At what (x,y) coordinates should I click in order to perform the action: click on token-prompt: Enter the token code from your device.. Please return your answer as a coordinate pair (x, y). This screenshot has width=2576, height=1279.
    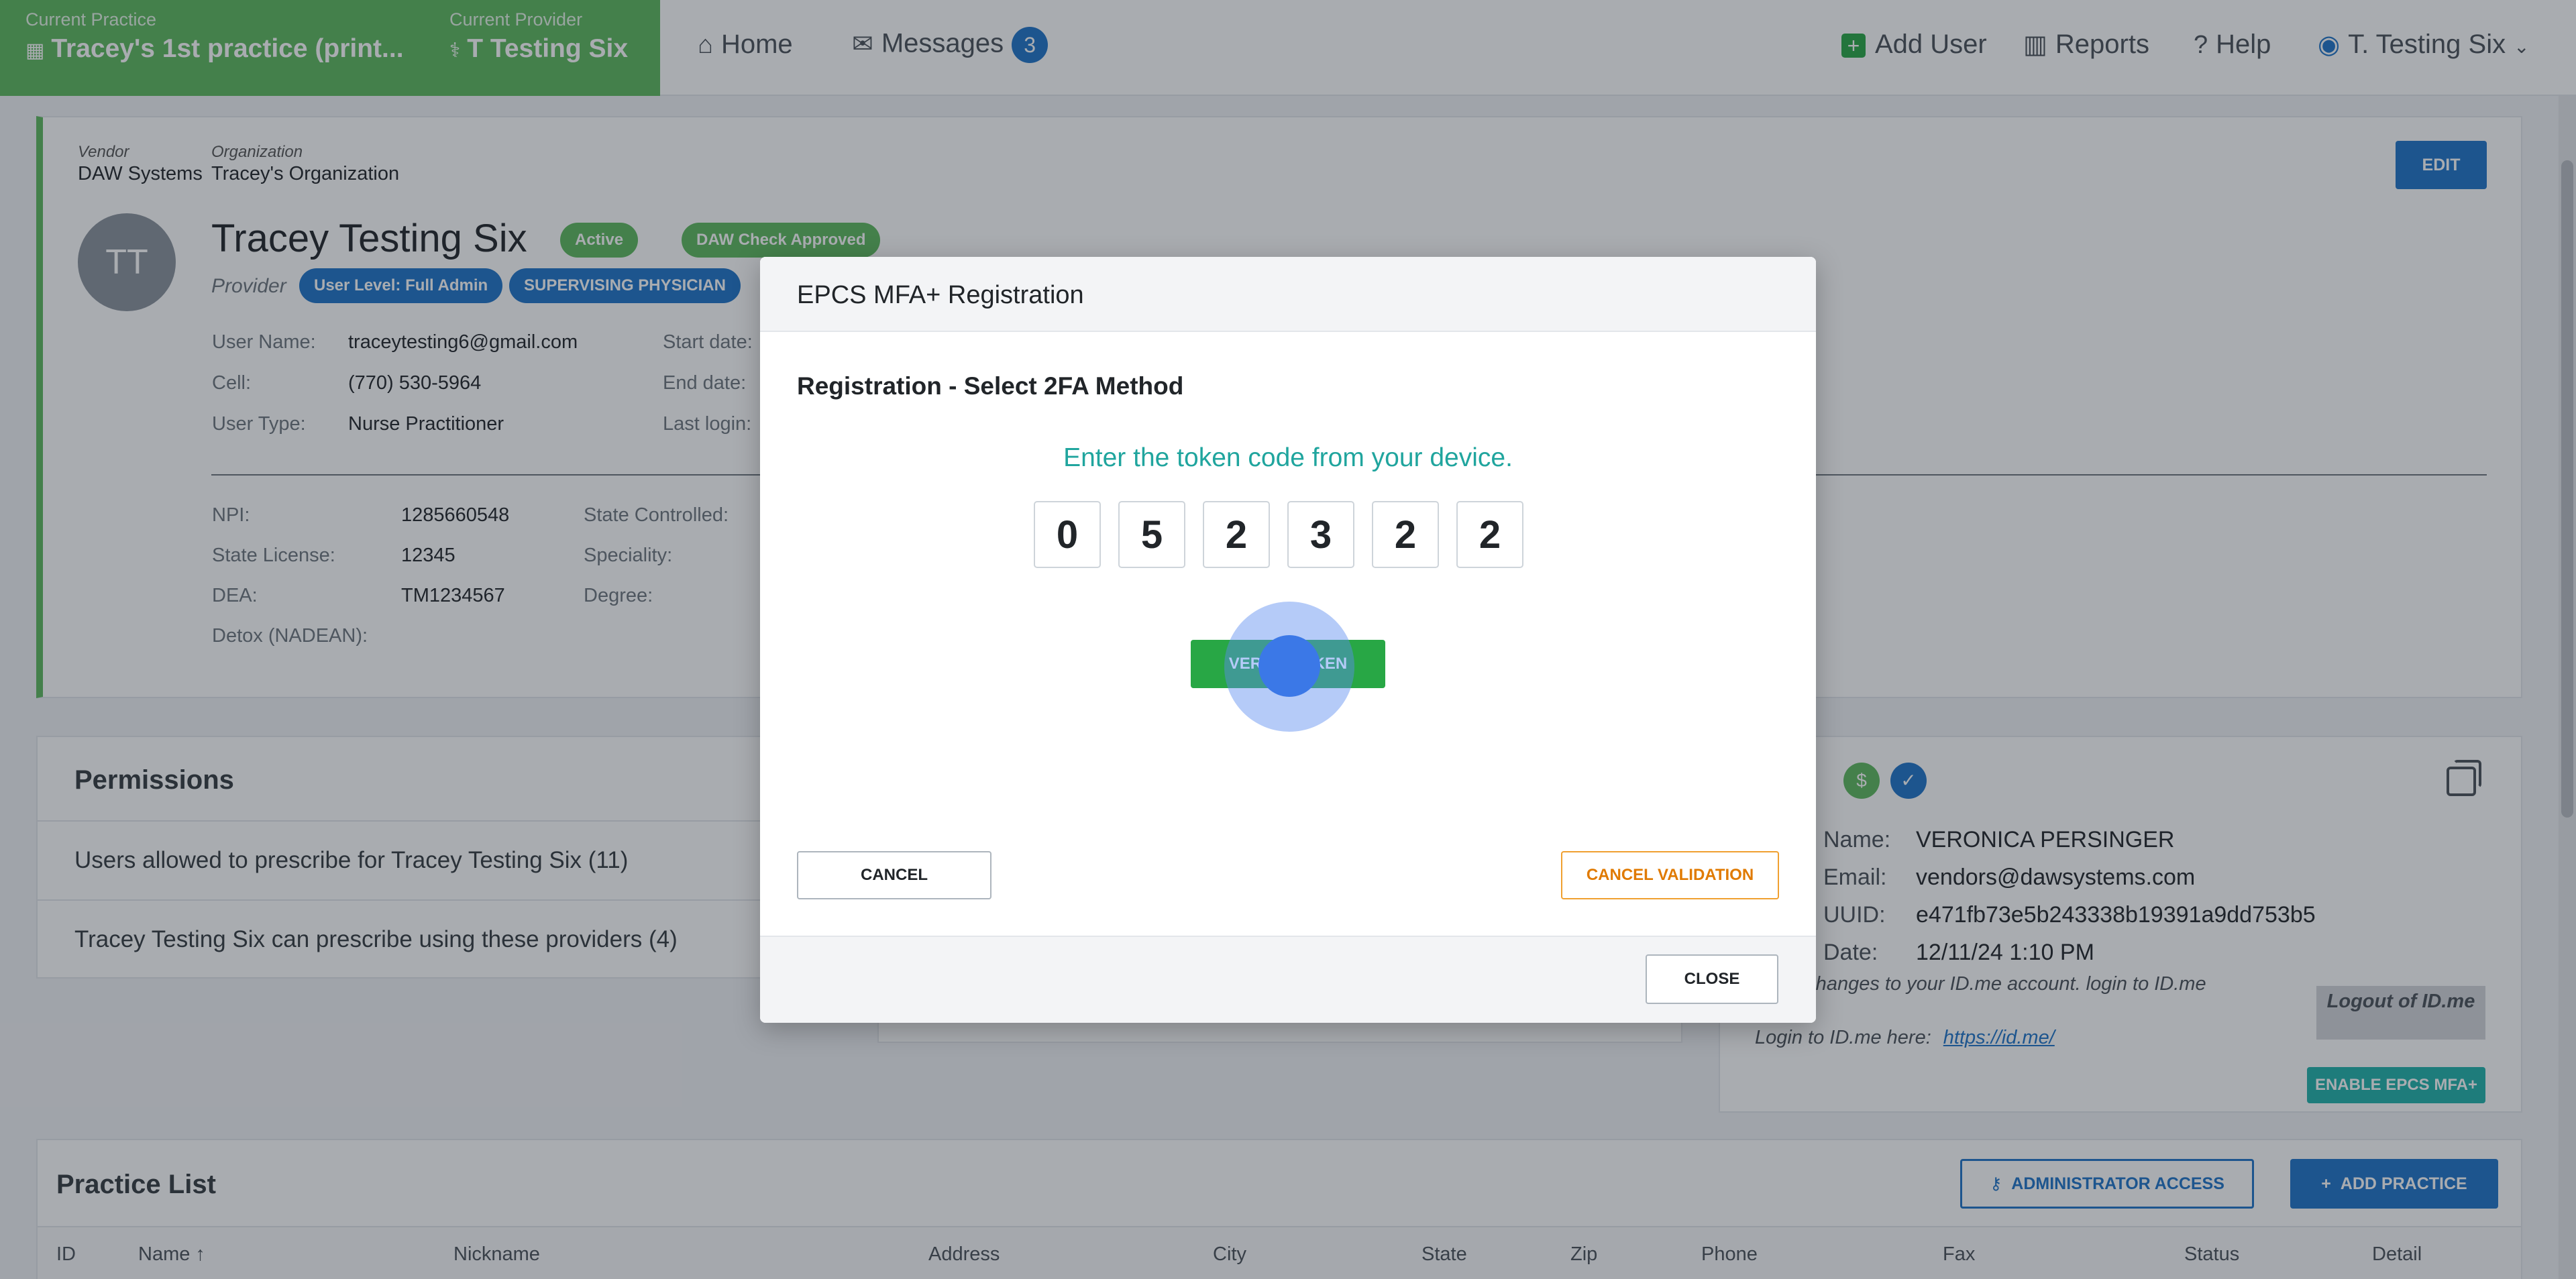
    Looking at the image, I should click on (1288, 457).